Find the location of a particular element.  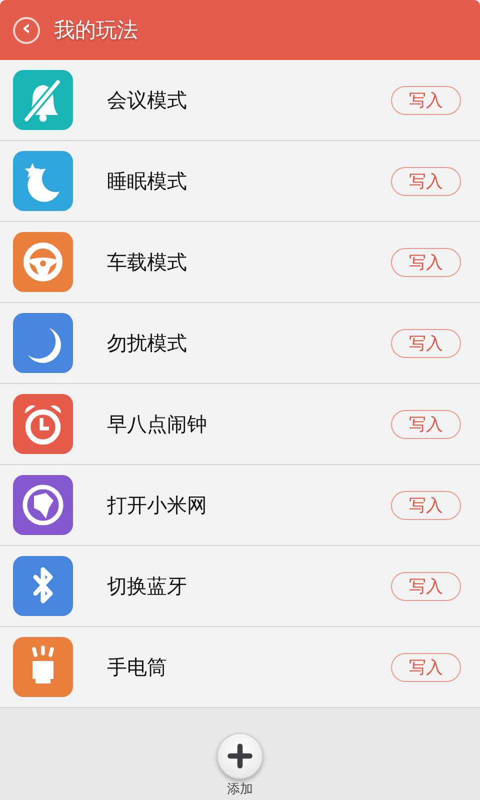

mode-name: 车载模式 is located at coordinates (147, 262).